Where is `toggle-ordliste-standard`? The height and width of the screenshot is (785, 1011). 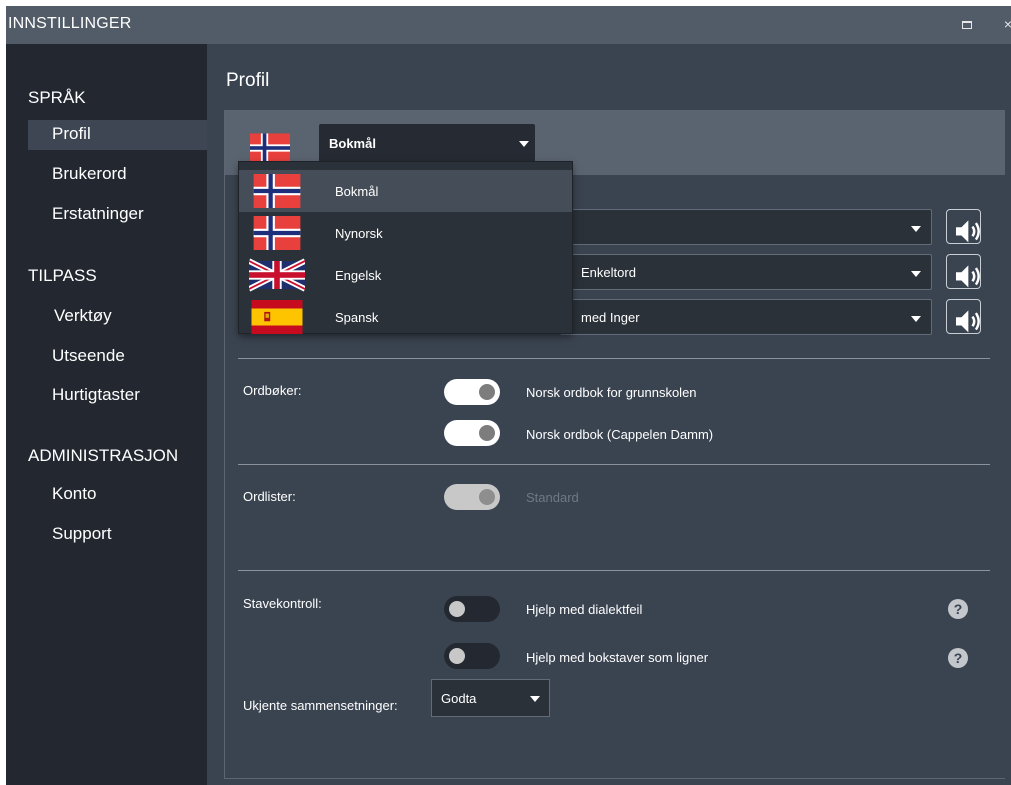
toggle-ordliste-standard is located at coordinates (472, 497).